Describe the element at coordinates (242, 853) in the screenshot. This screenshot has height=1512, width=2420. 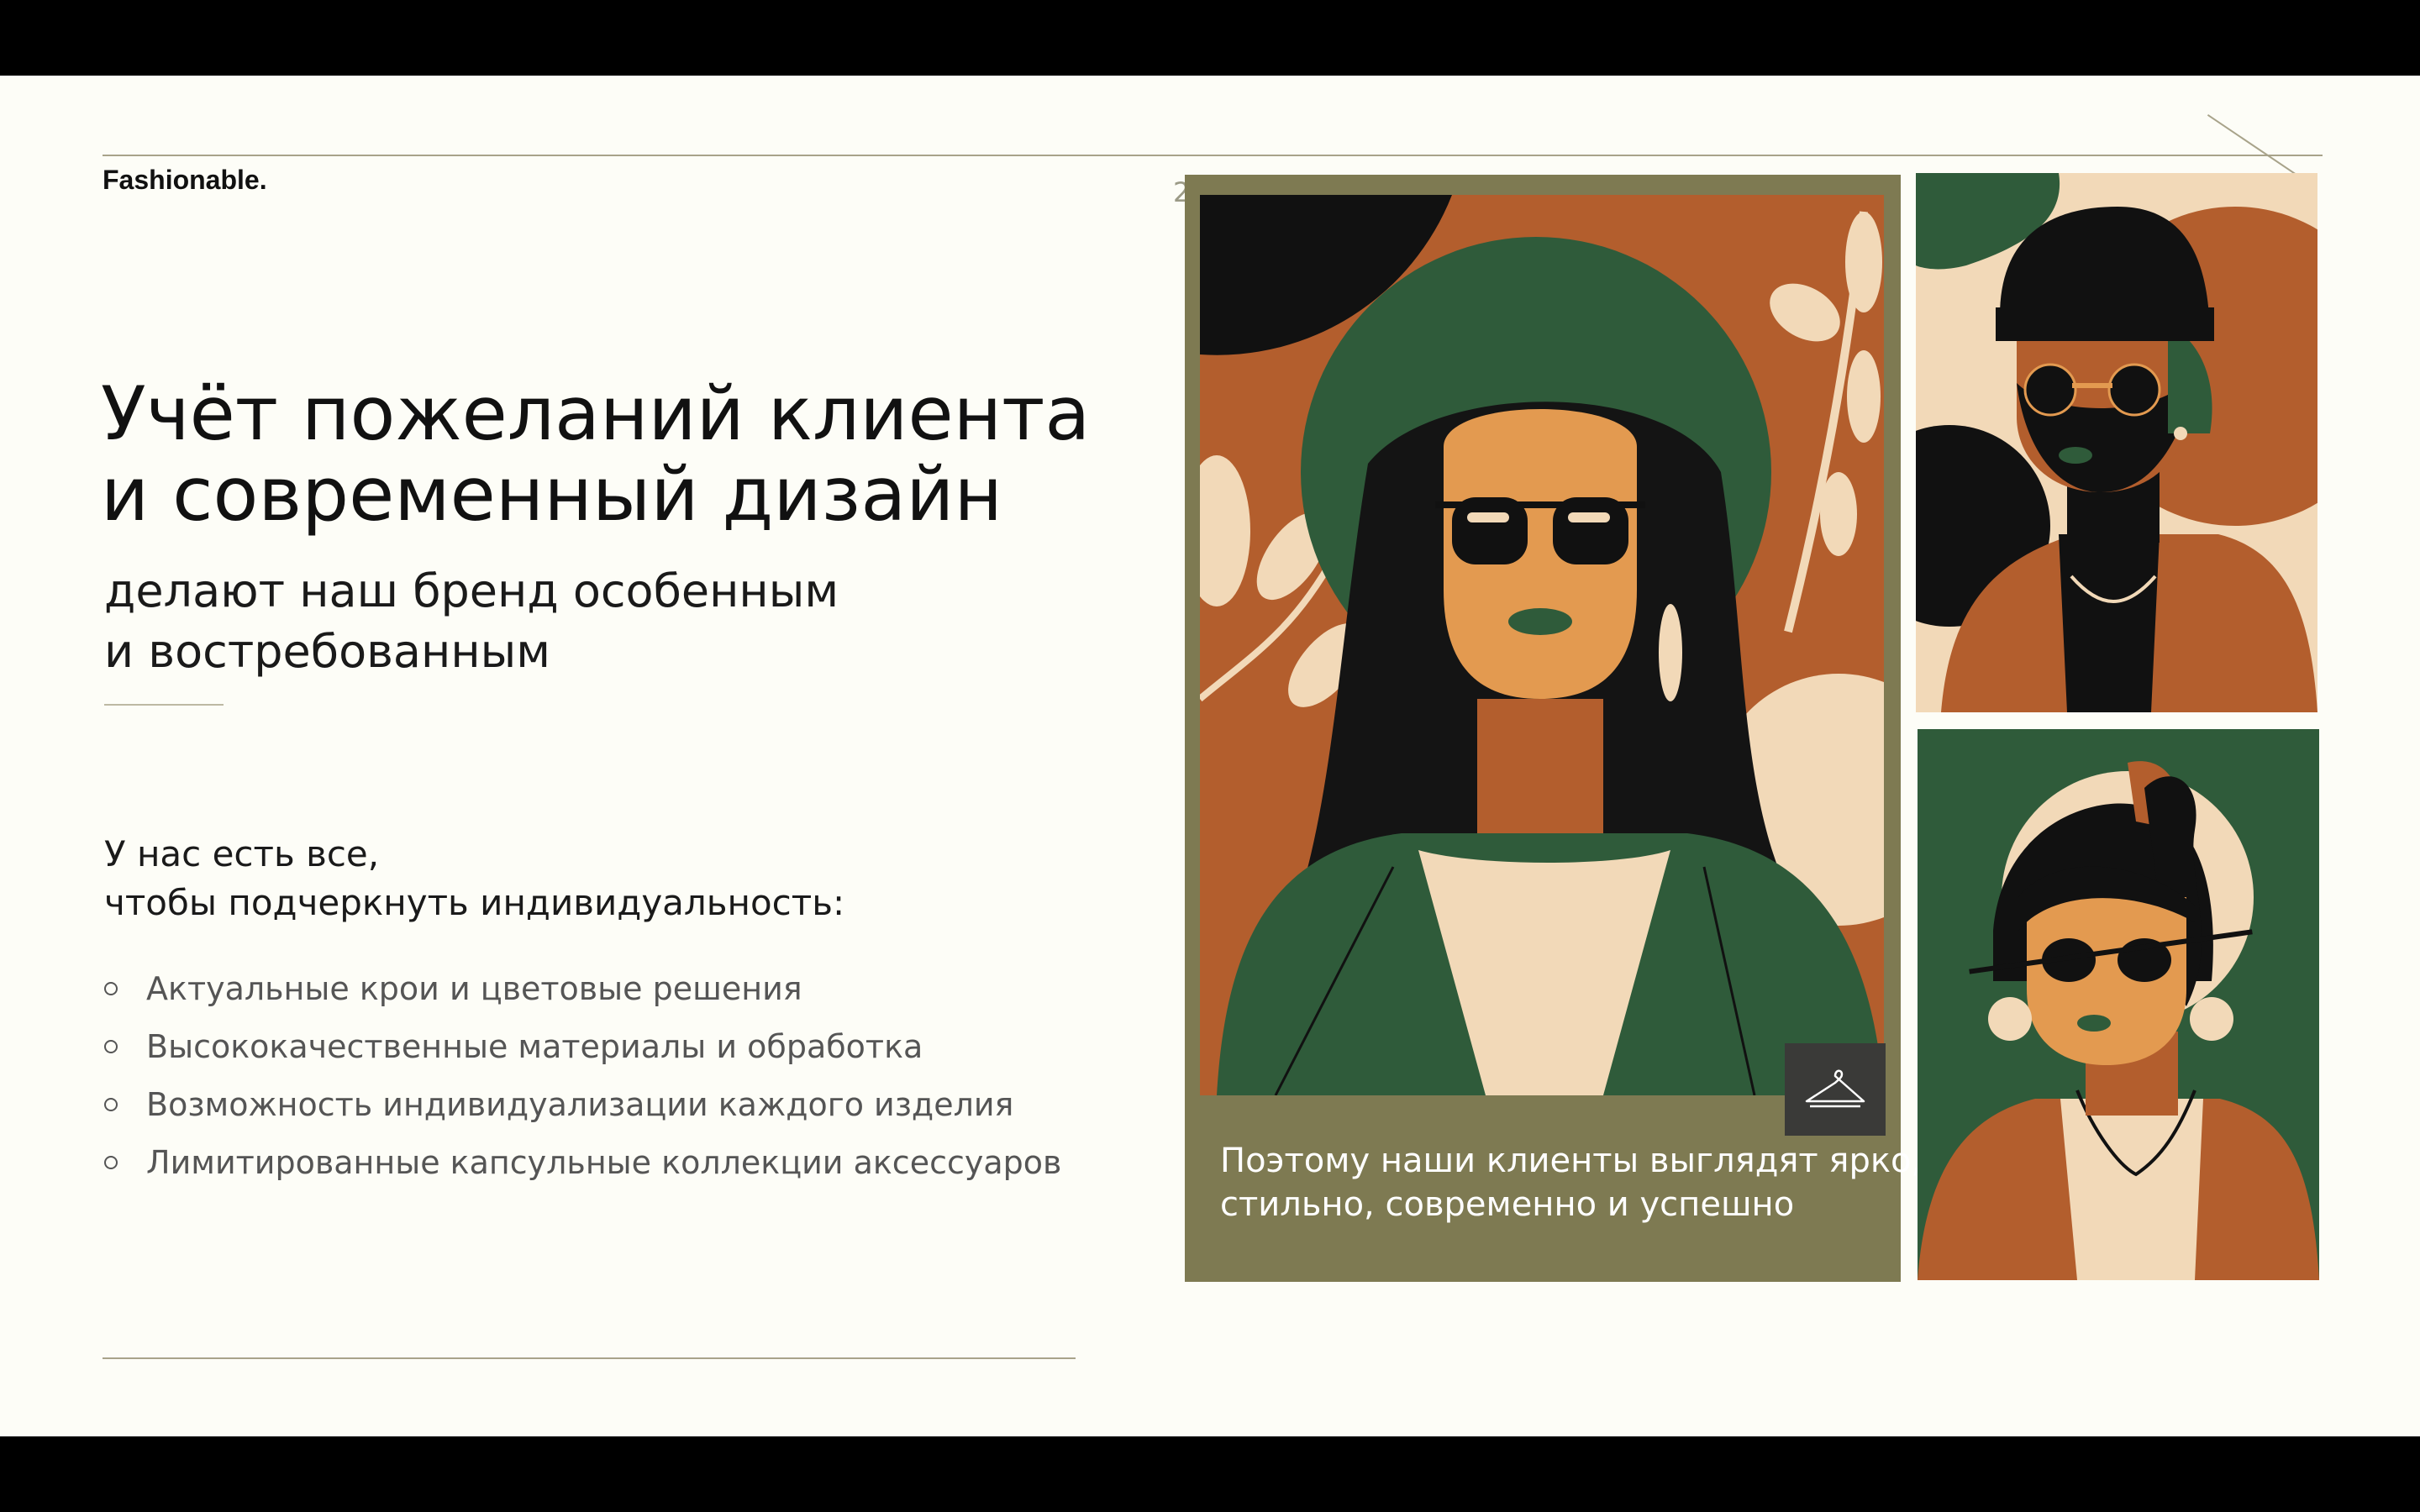
I see `features-intro-line-1: У нас есть все,` at that location.